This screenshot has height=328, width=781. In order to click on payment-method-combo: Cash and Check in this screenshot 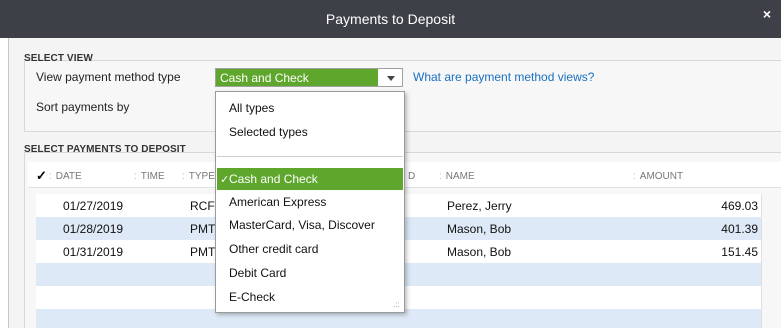, I will do `click(309, 77)`.